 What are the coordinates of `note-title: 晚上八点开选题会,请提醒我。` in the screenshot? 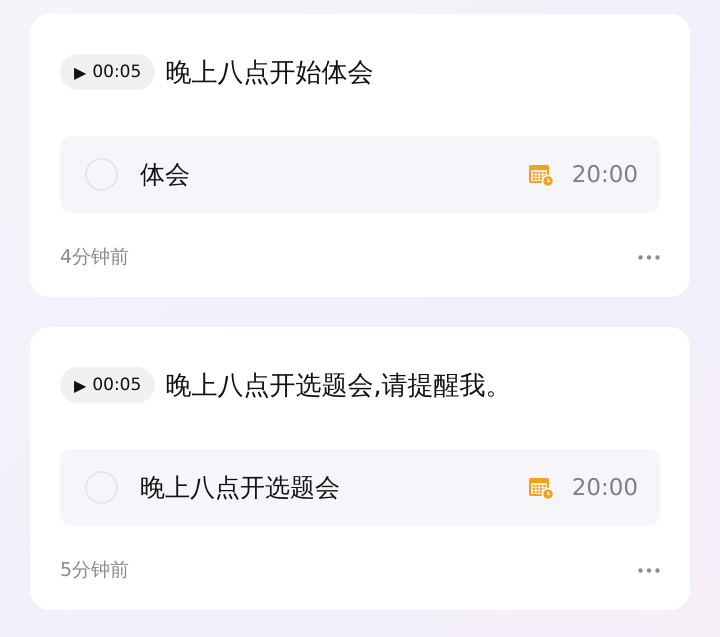 It's located at (338, 386).